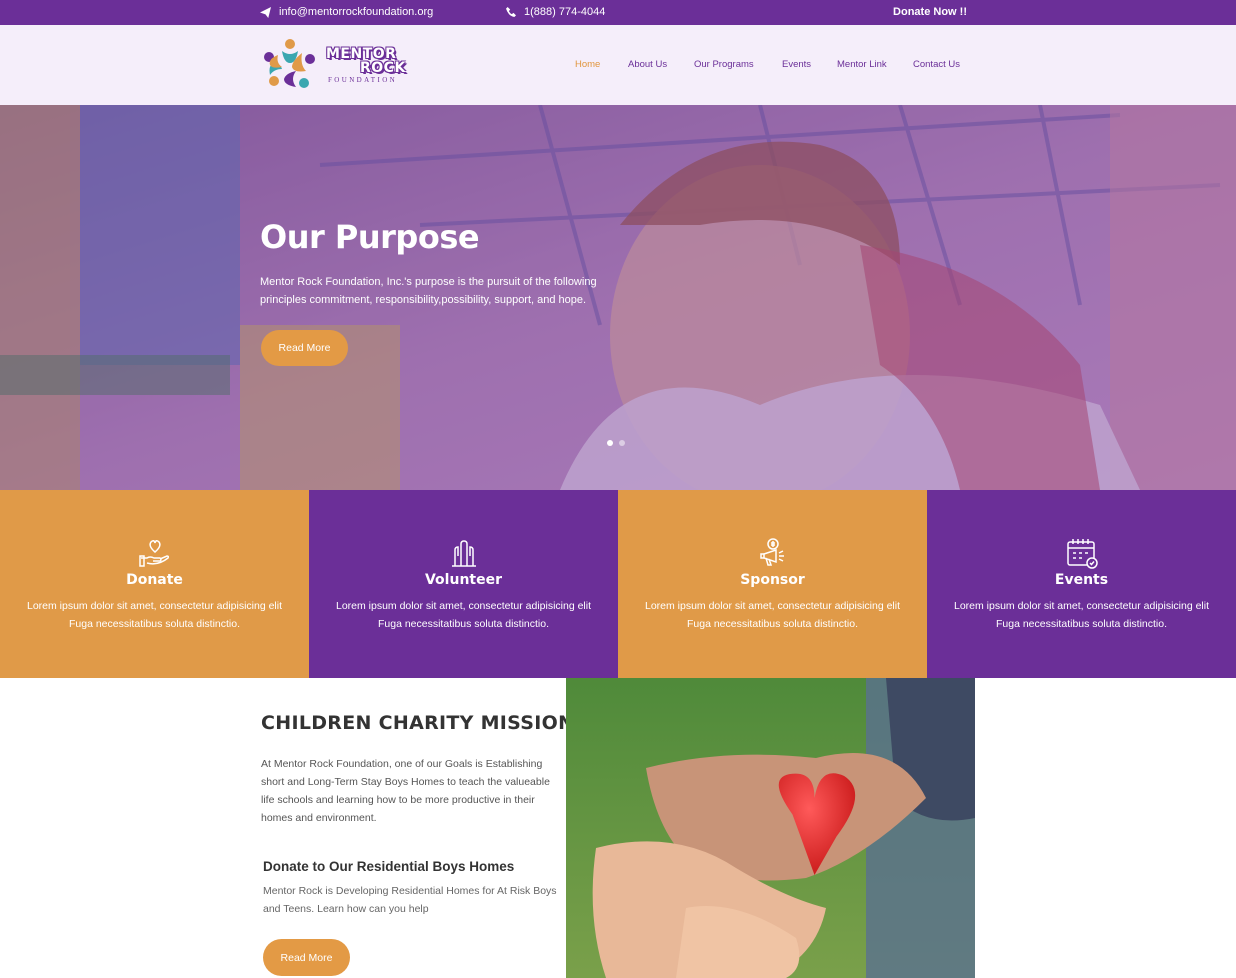  What do you see at coordinates (418, 723) in the screenshot?
I see `mission-title: CHILDREN CHARITY MISSION` at bounding box center [418, 723].